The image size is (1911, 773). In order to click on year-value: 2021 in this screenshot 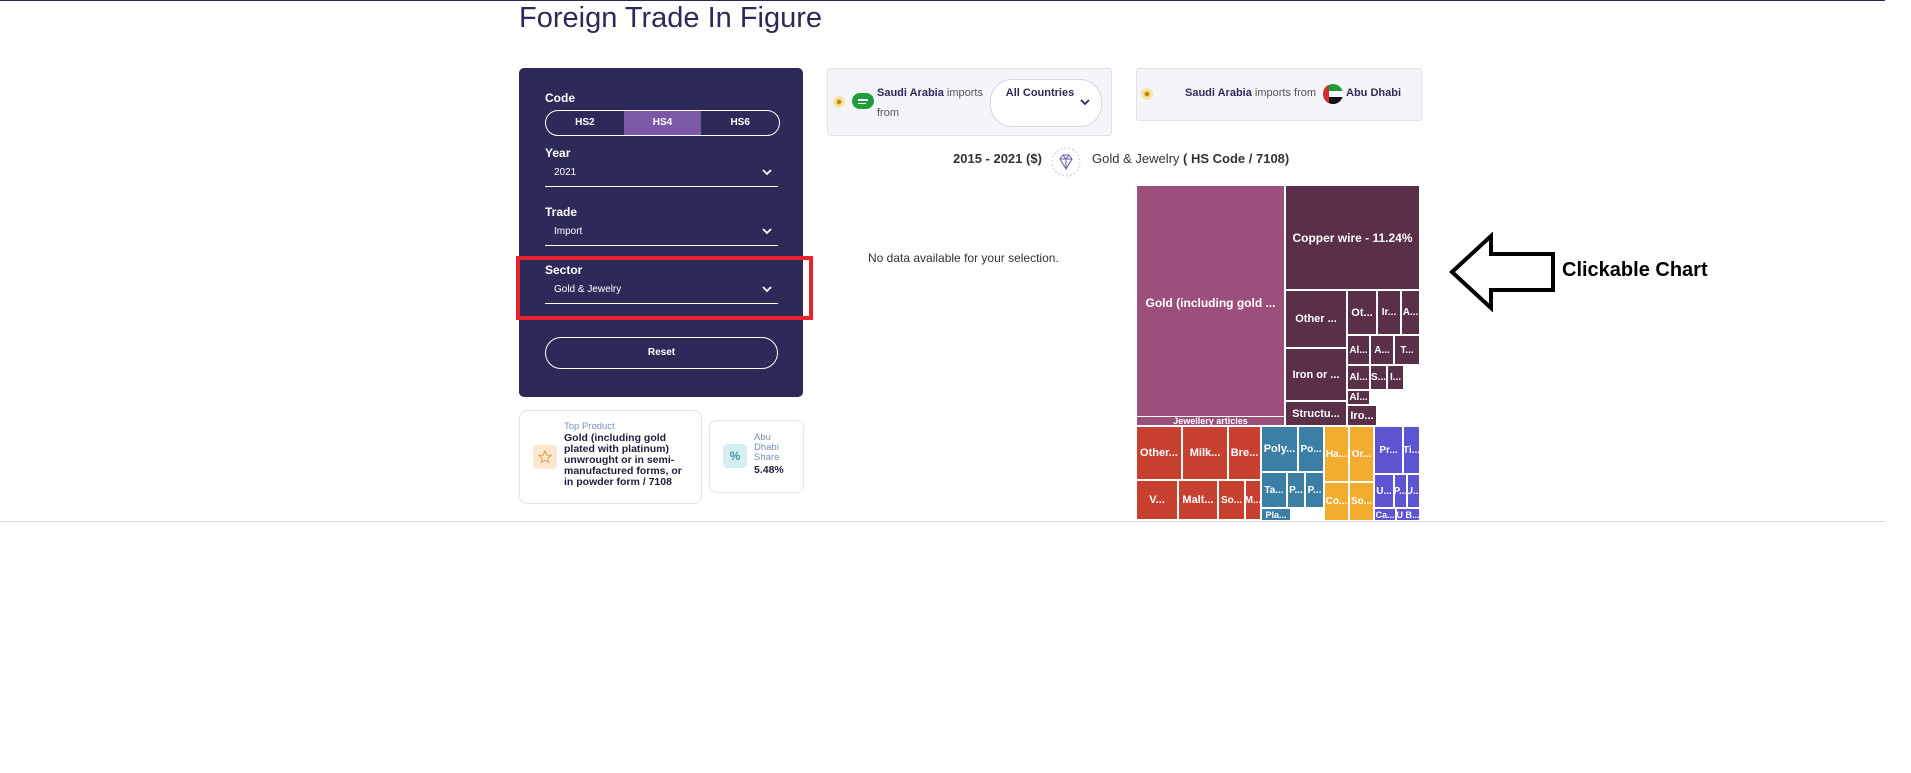, I will do `click(565, 172)`.